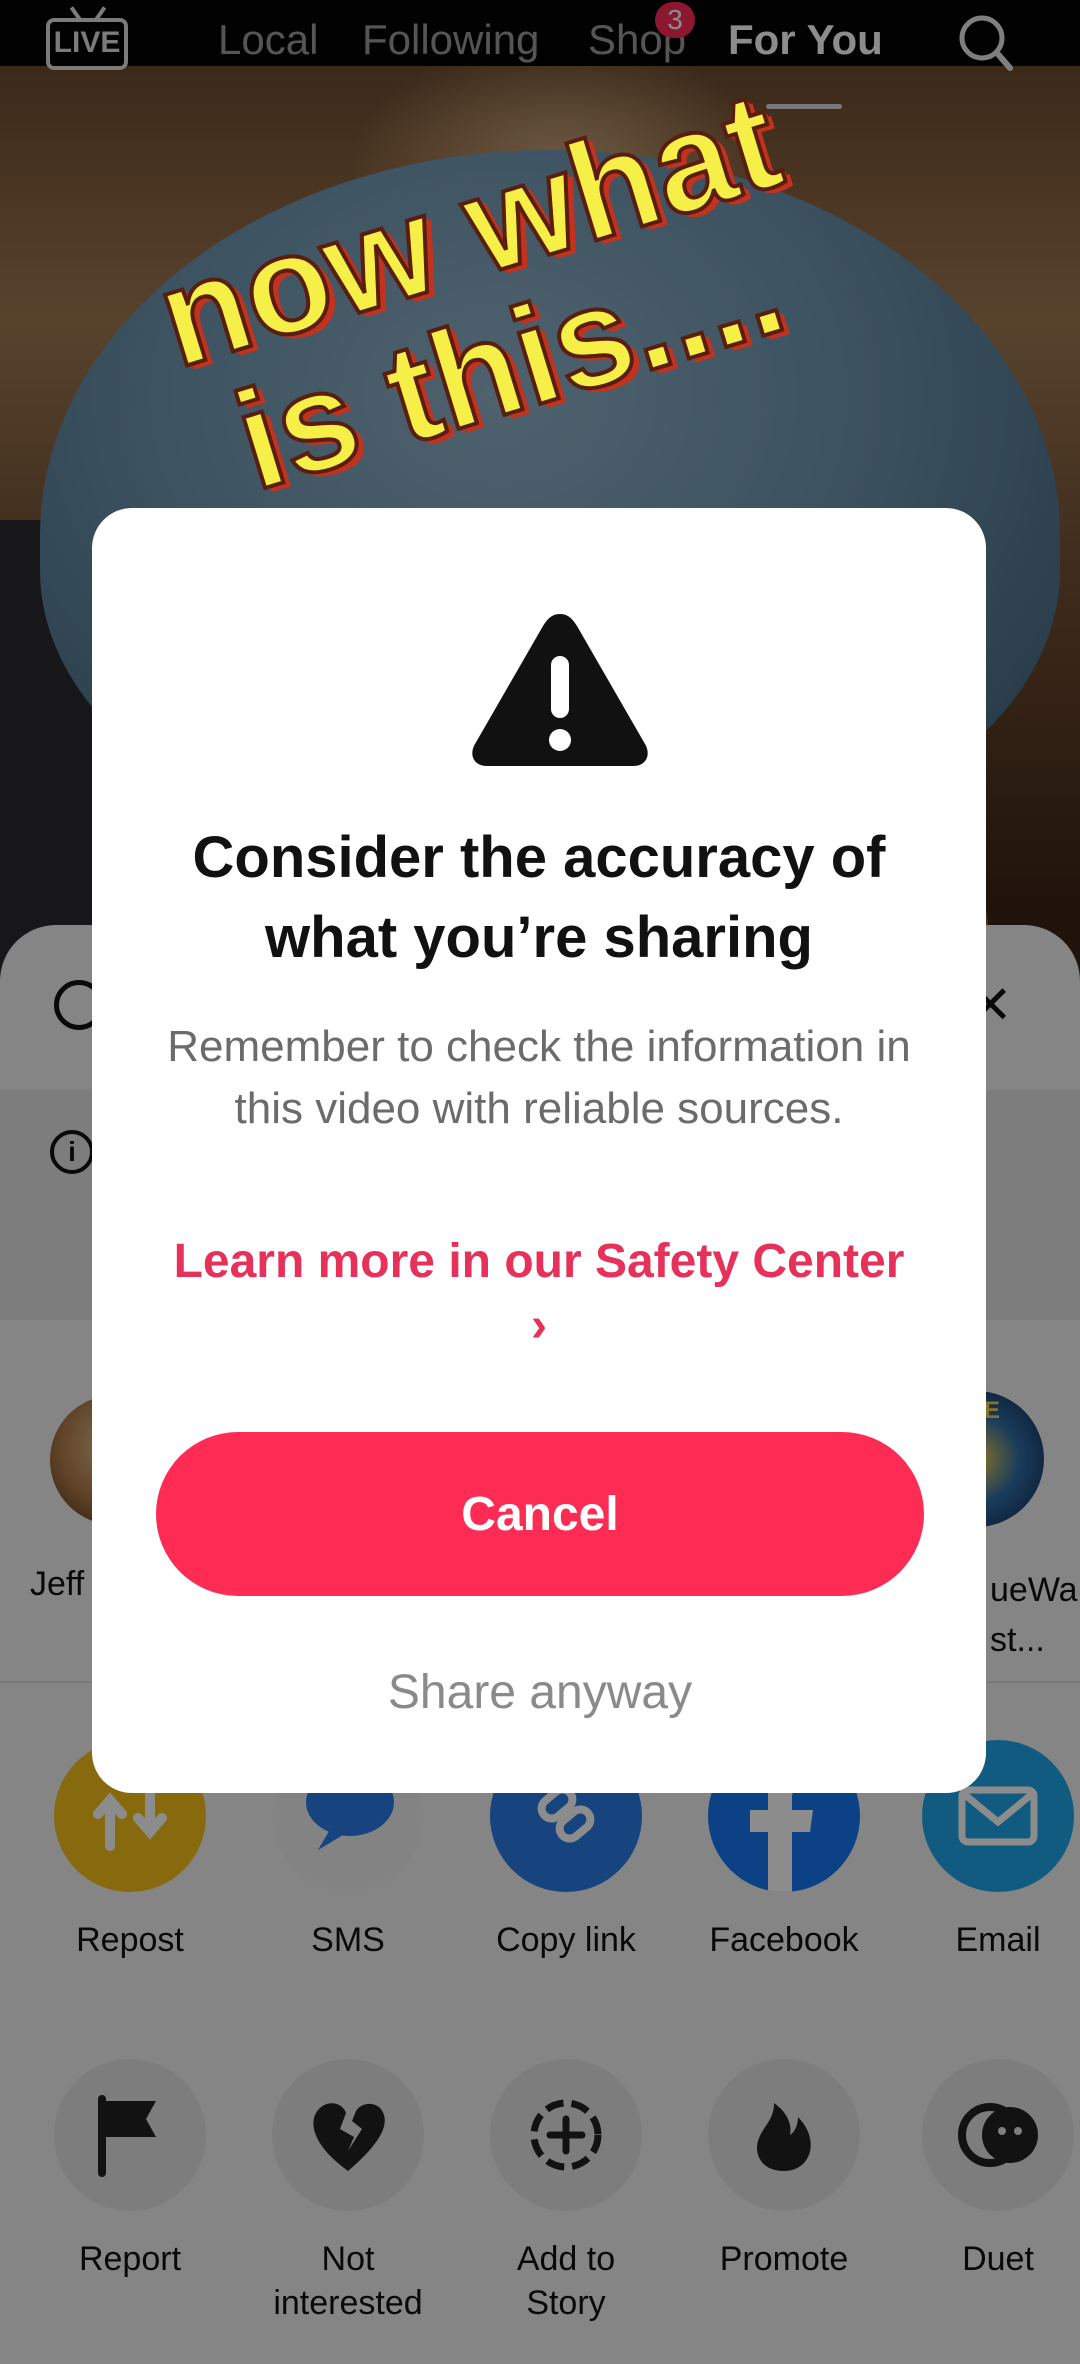 This screenshot has width=1080, height=2364. What do you see at coordinates (560, 690) in the screenshot?
I see `warning-icon` at bounding box center [560, 690].